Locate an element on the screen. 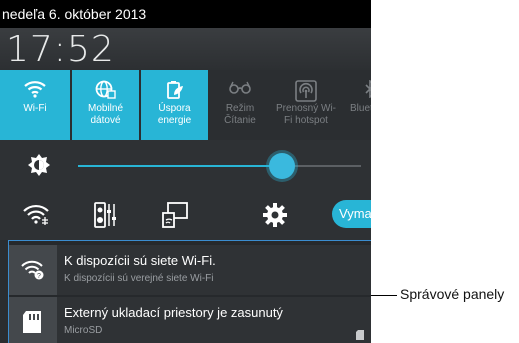 This screenshot has width=519, height=343. tile-bluetooth: Bluet is located at coordinates (356, 105).